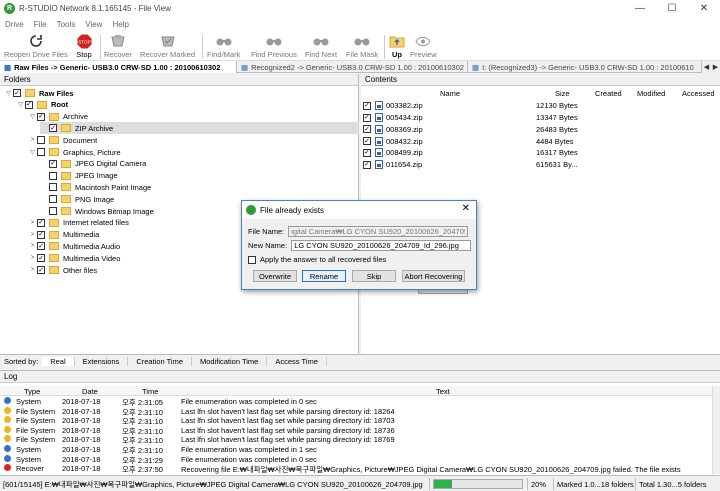 The height and width of the screenshot is (491, 720). Describe the element at coordinates (443, 391) in the screenshot. I see `log-column-text: Text` at that location.